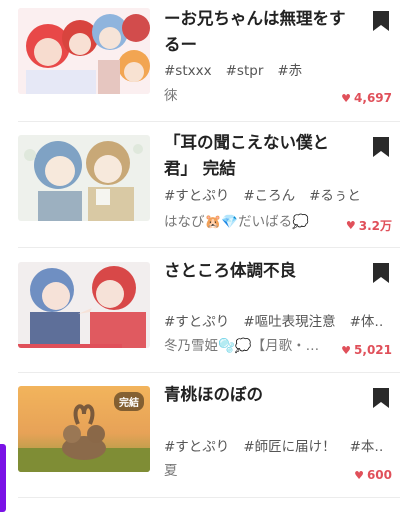 The height and width of the screenshot is (512, 410). What do you see at coordinates (70, 346) in the screenshot?
I see `read-progress-bar` at bounding box center [70, 346].